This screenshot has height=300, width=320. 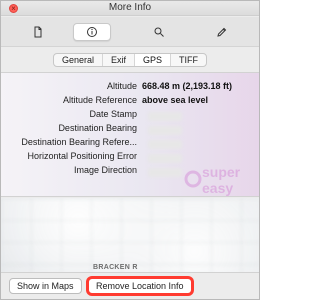 I want to click on document-icon, so click(x=38, y=32).